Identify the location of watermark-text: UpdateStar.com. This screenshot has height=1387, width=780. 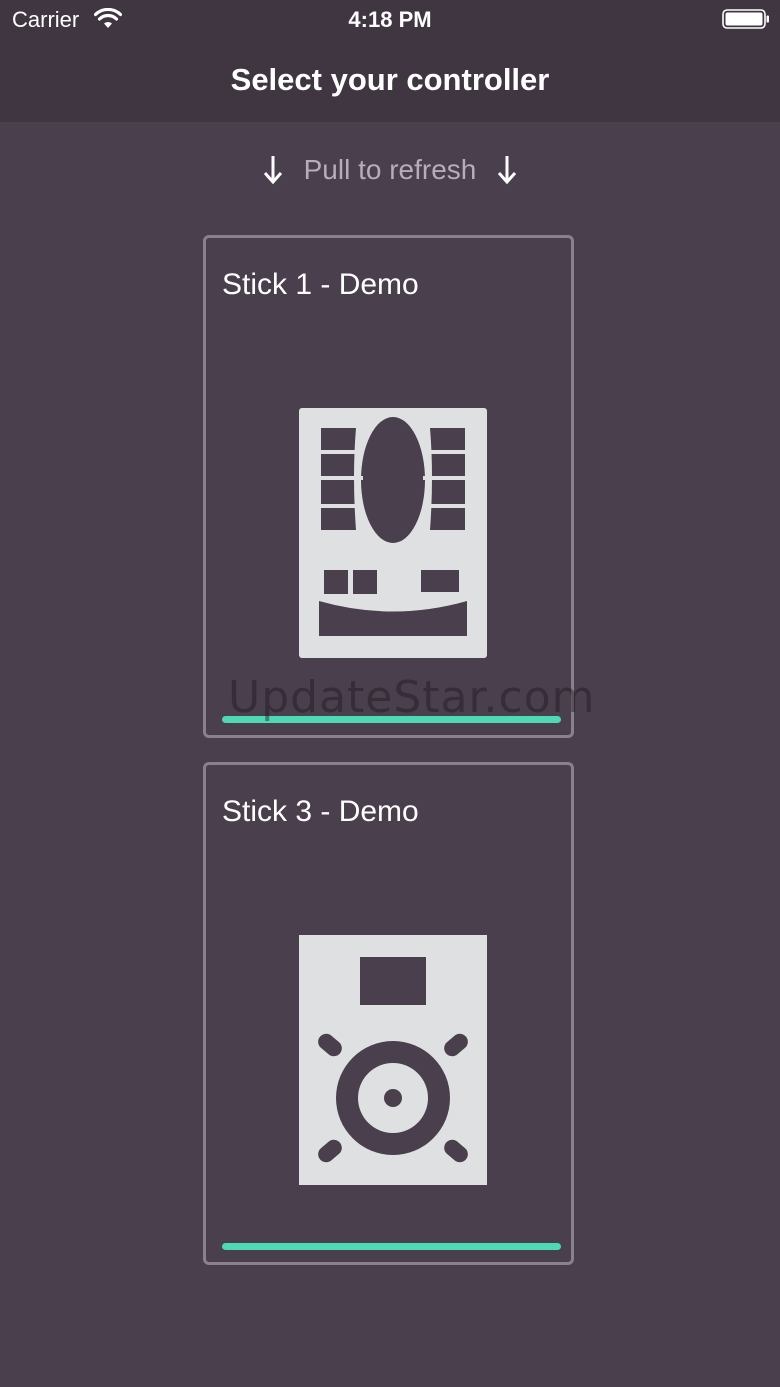
(412, 697).